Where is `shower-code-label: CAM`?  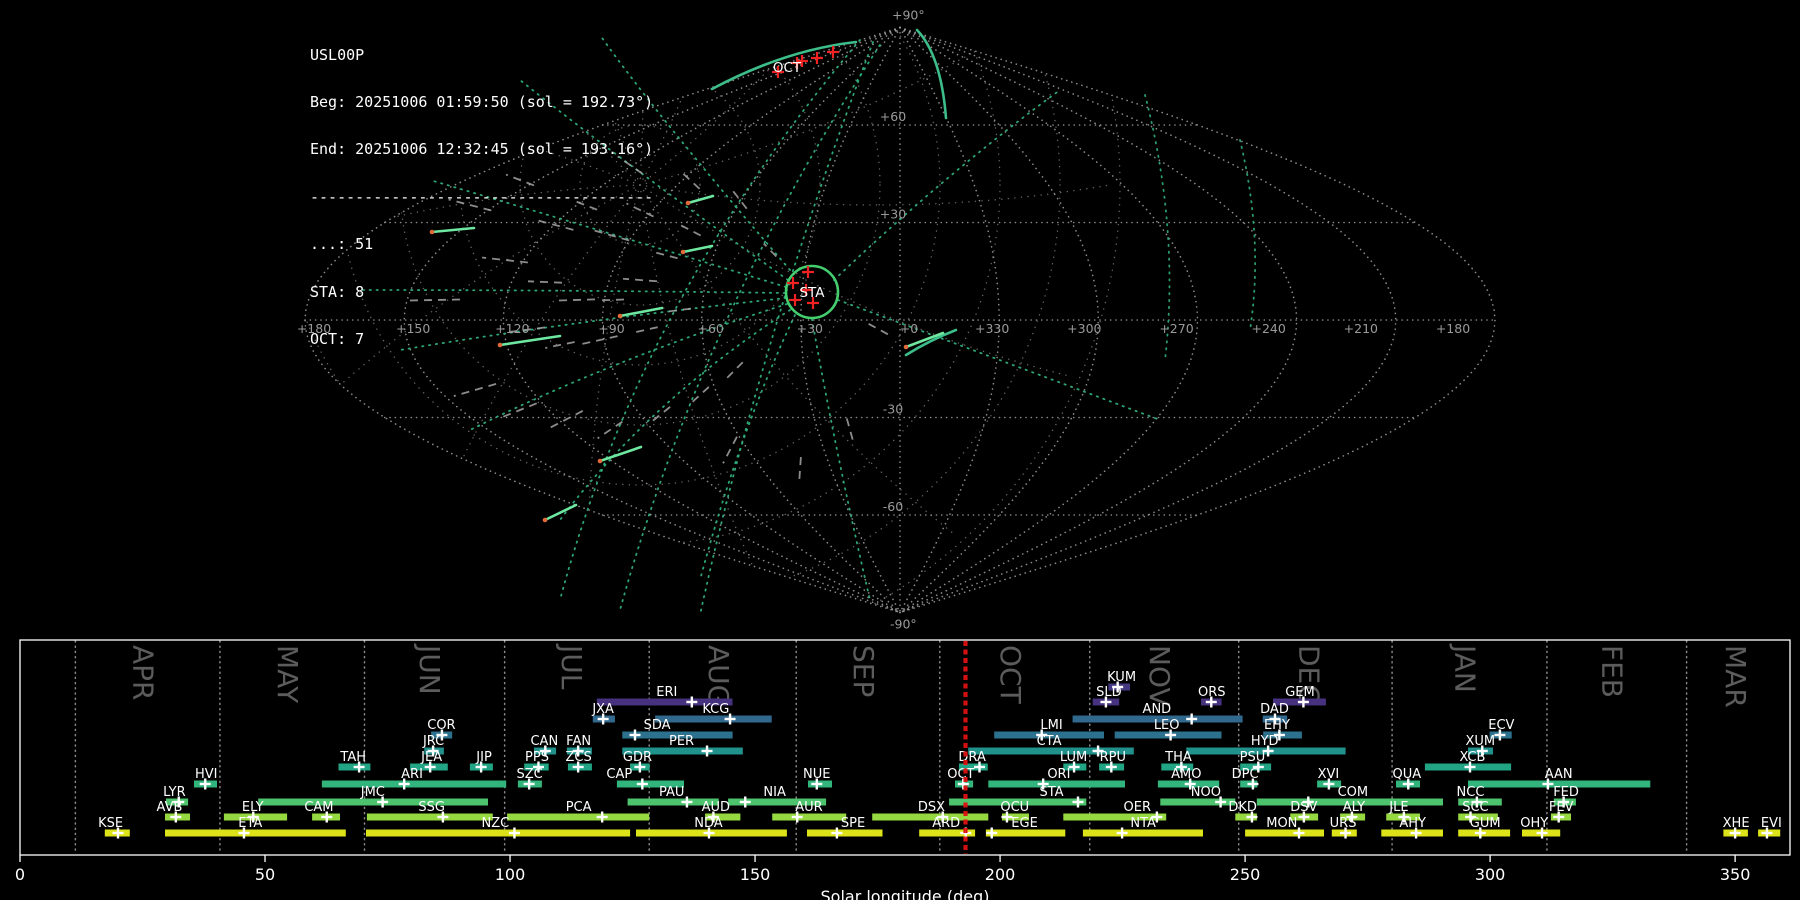 shower-code-label: CAM is located at coordinates (318, 807).